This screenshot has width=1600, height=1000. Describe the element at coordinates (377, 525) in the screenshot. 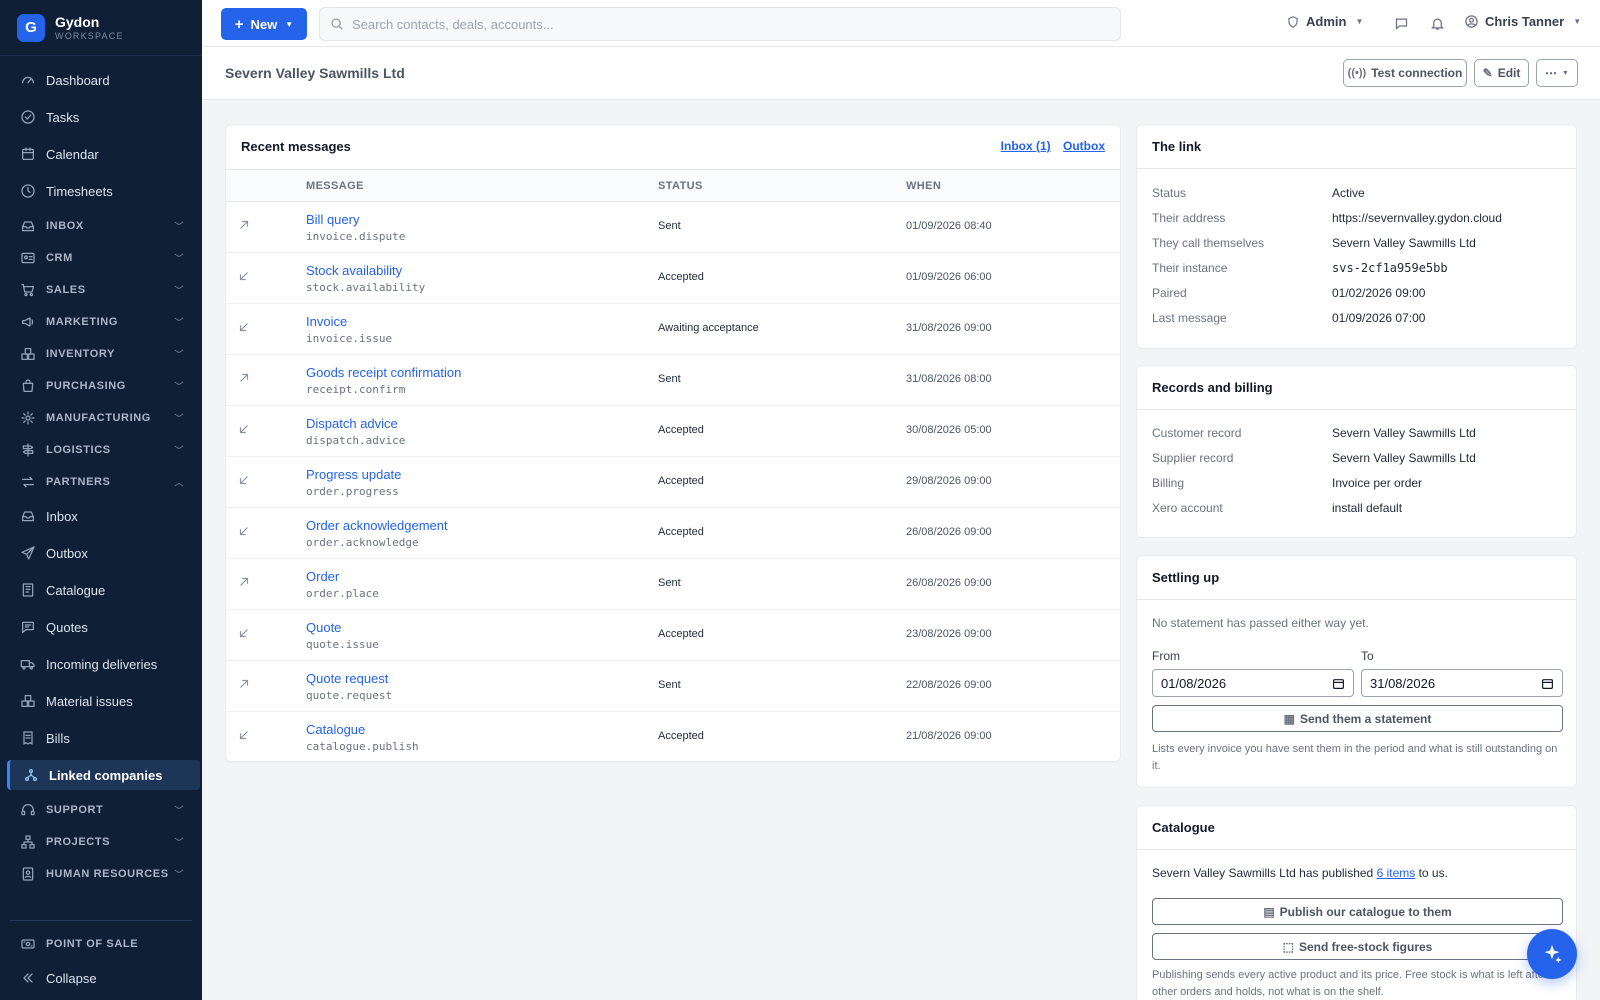

I see `message-name-link: Order acknowledgement` at that location.